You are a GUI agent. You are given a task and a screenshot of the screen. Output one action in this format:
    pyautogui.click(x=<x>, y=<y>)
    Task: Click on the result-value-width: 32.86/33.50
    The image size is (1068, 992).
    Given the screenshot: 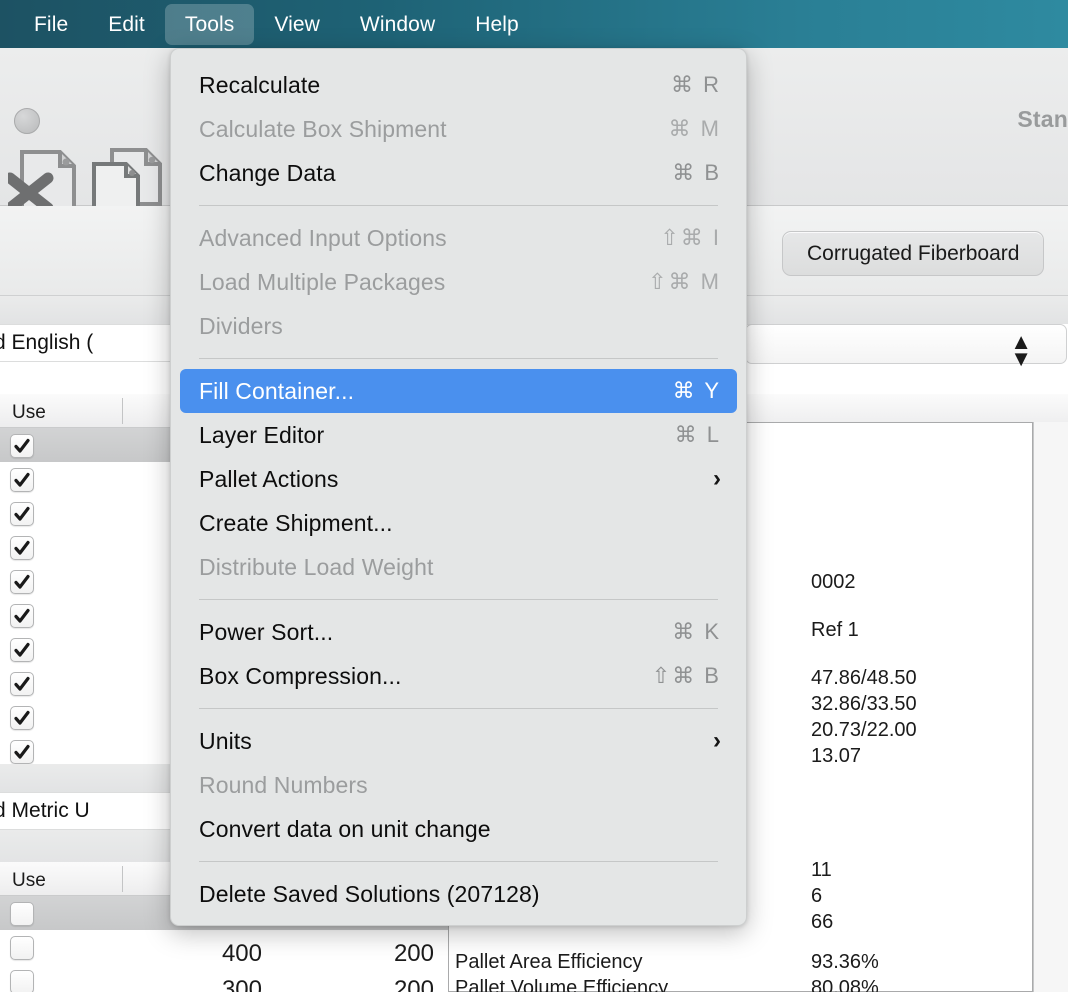 What is the action you would take?
    pyautogui.click(x=864, y=704)
    